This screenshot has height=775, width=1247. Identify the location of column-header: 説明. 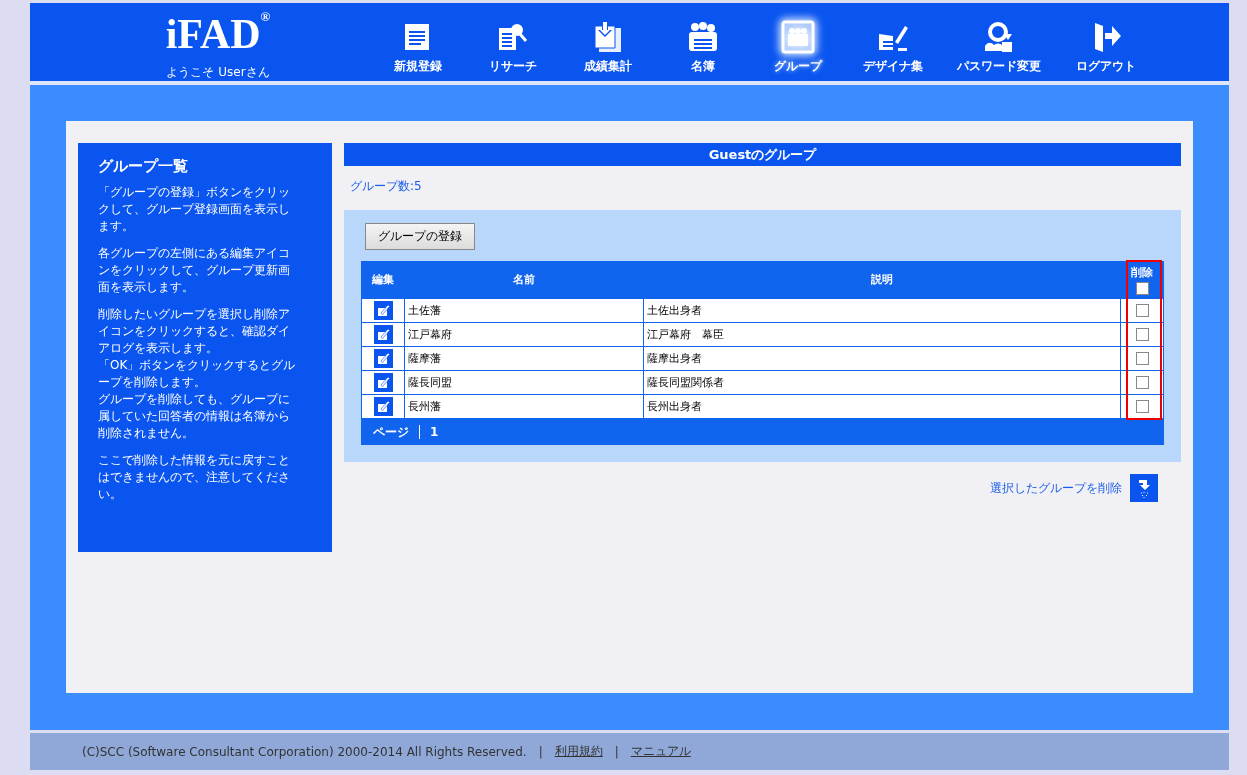
(882, 280).